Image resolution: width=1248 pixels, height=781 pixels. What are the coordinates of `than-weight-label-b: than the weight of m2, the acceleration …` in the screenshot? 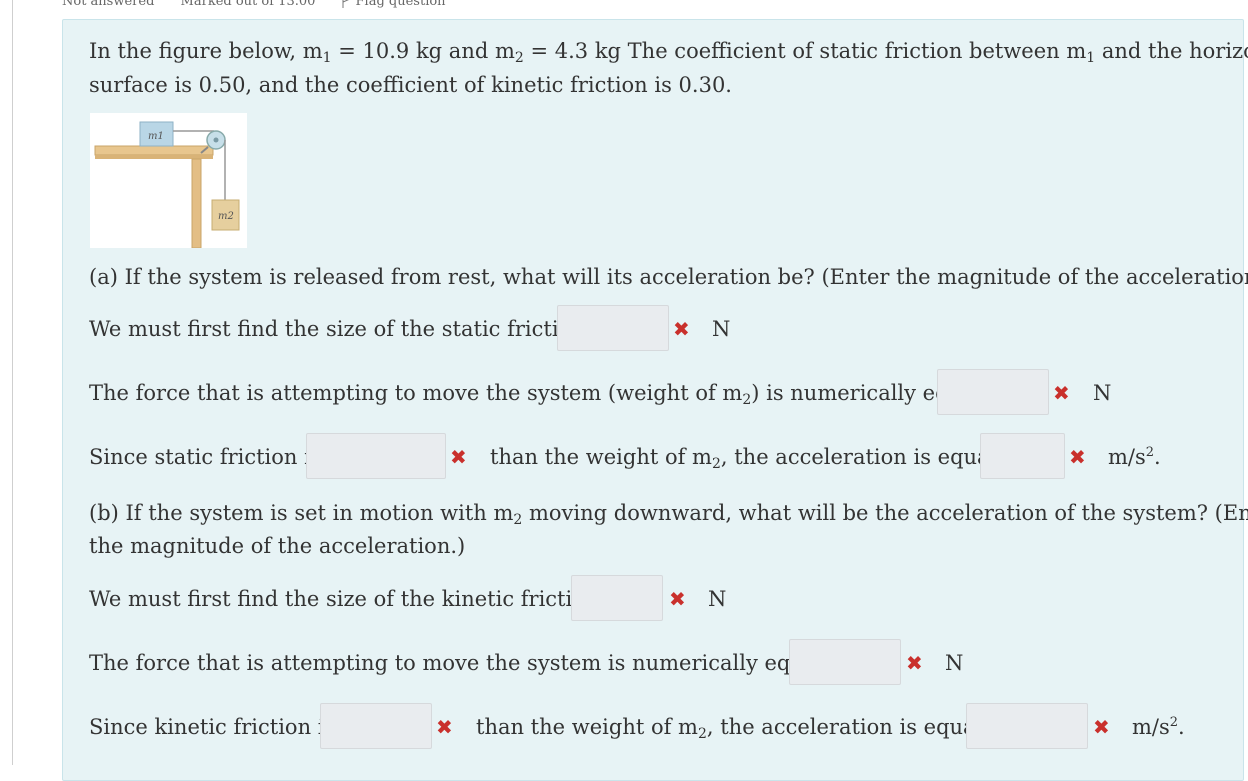 It's located at (743, 728).